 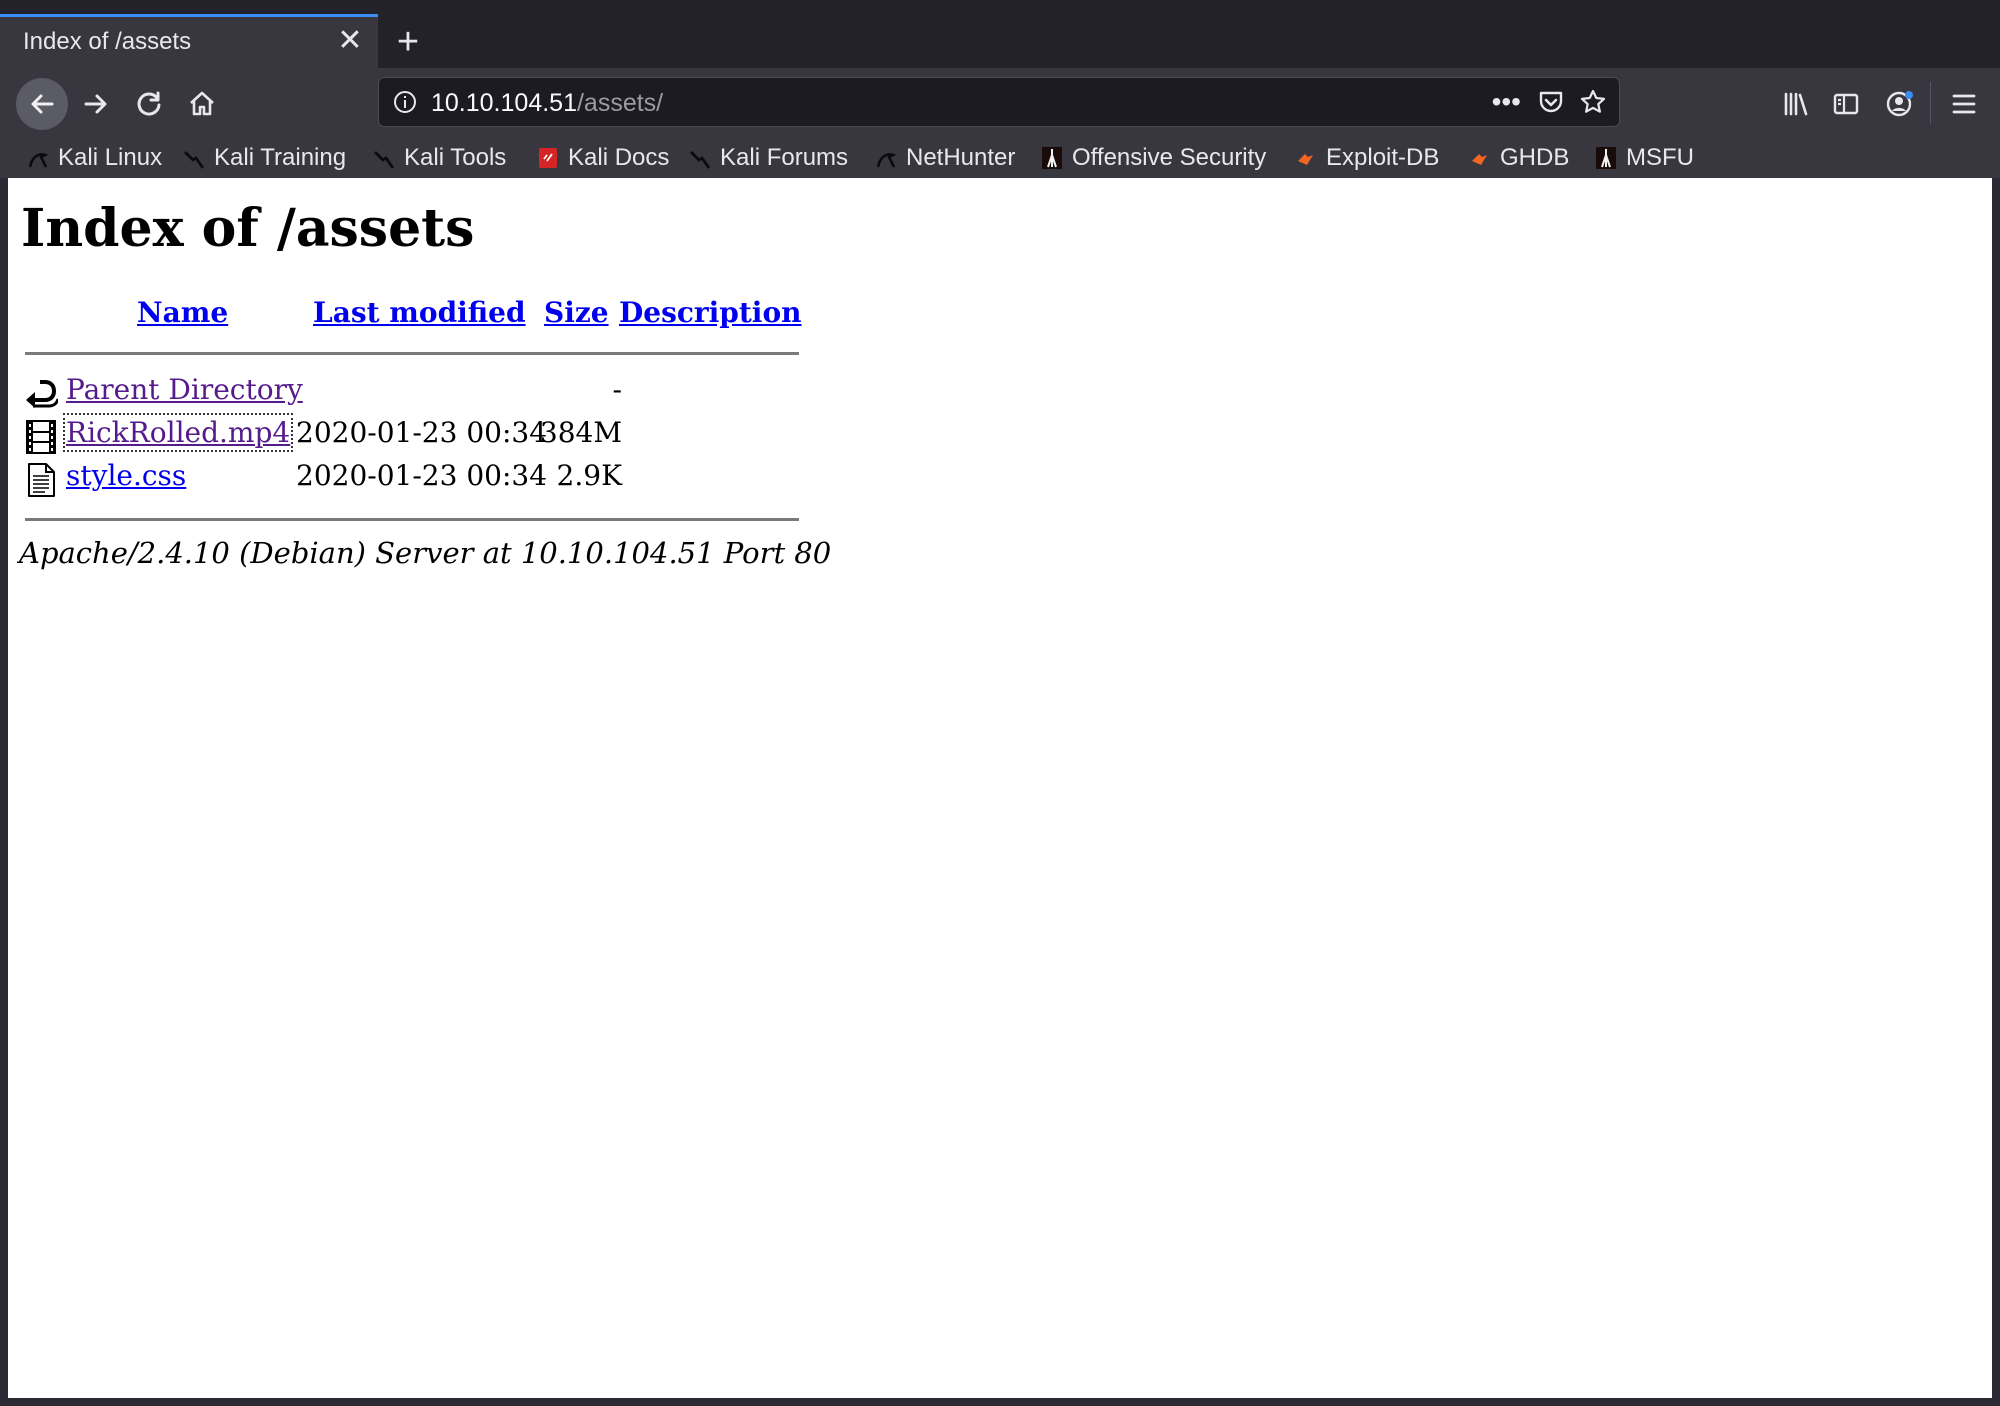 I want to click on bookmark-label: Kali Tools, so click(x=455, y=157).